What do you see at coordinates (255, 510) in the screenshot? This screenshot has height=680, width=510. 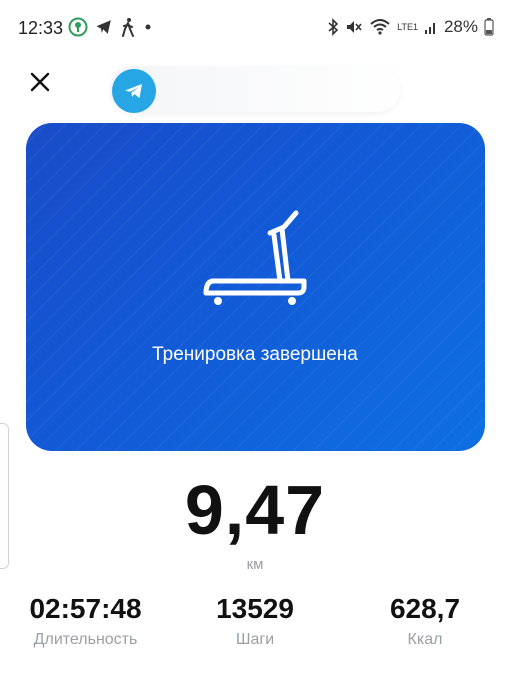 I see `distance-value: 9,47` at bounding box center [255, 510].